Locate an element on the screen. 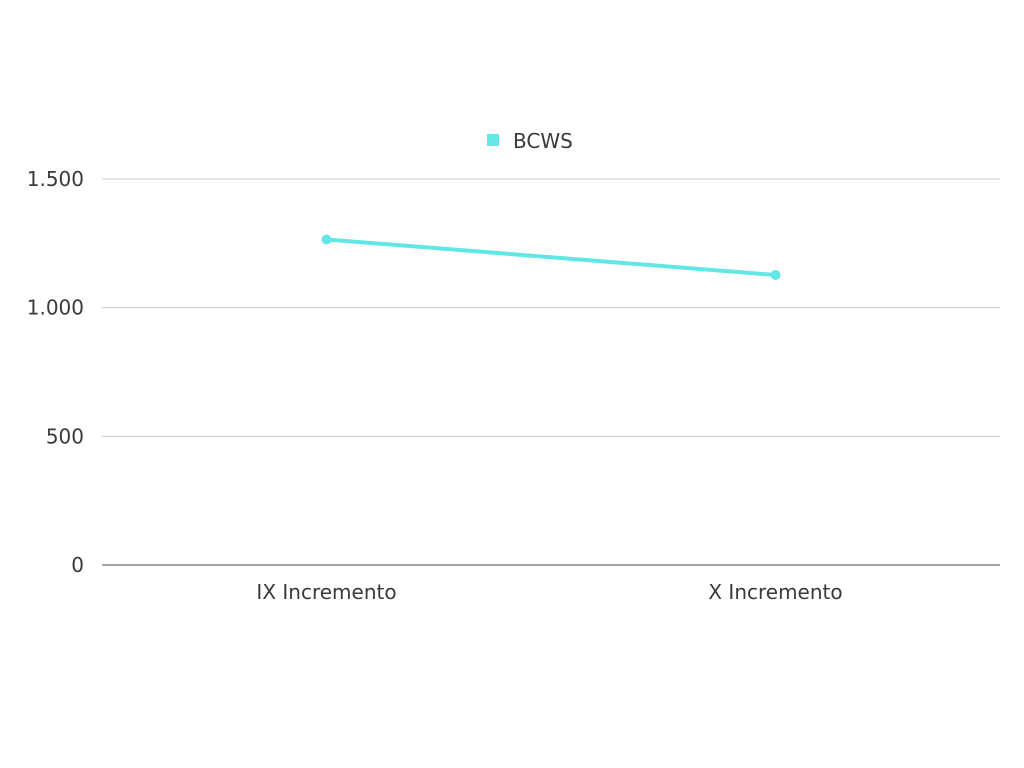 The width and height of the screenshot is (1024, 768). y-axis-tick-labels: 0 500 1.000 1.500 is located at coordinates (55, 372).